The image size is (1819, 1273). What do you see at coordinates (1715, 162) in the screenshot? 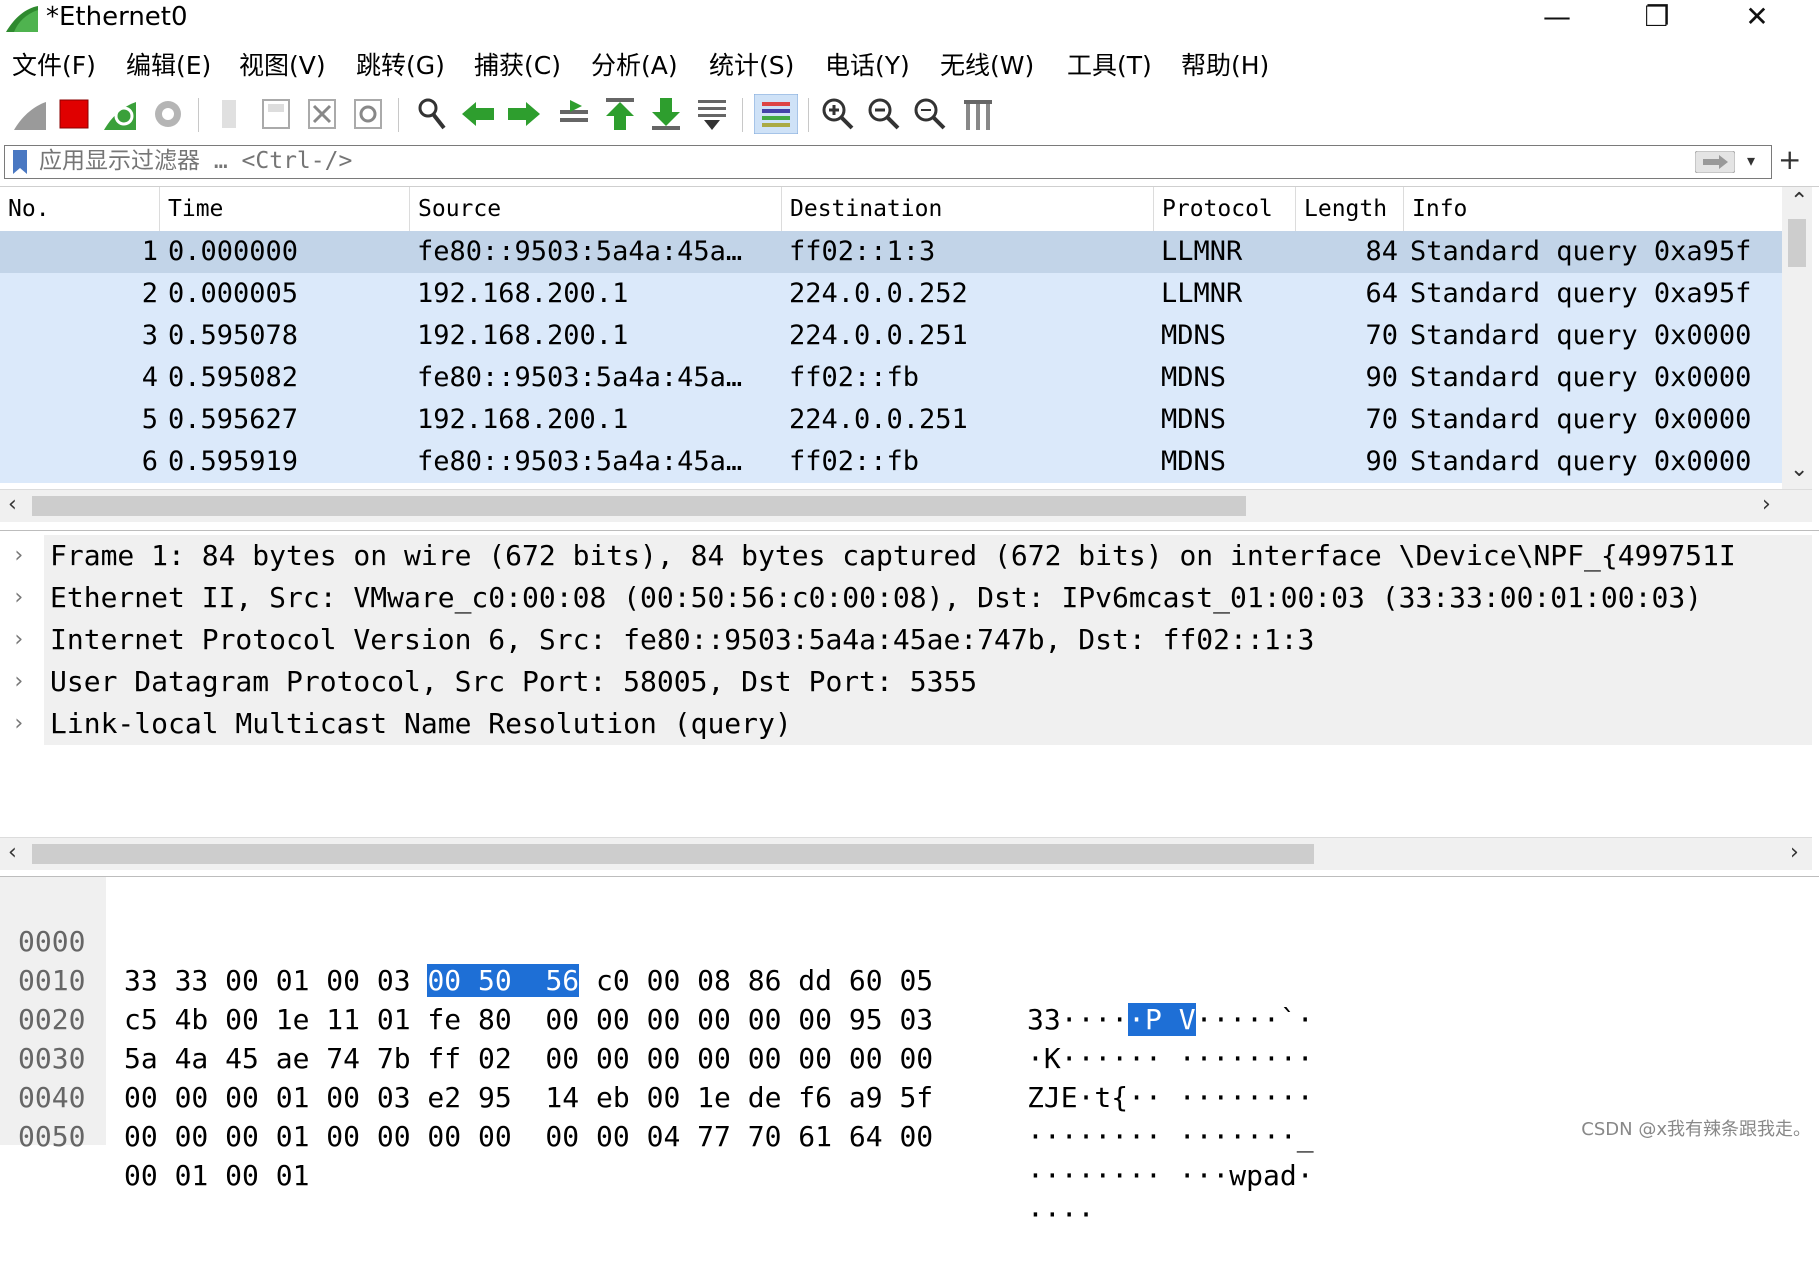
I see `apply-filter-arrow-icon` at bounding box center [1715, 162].